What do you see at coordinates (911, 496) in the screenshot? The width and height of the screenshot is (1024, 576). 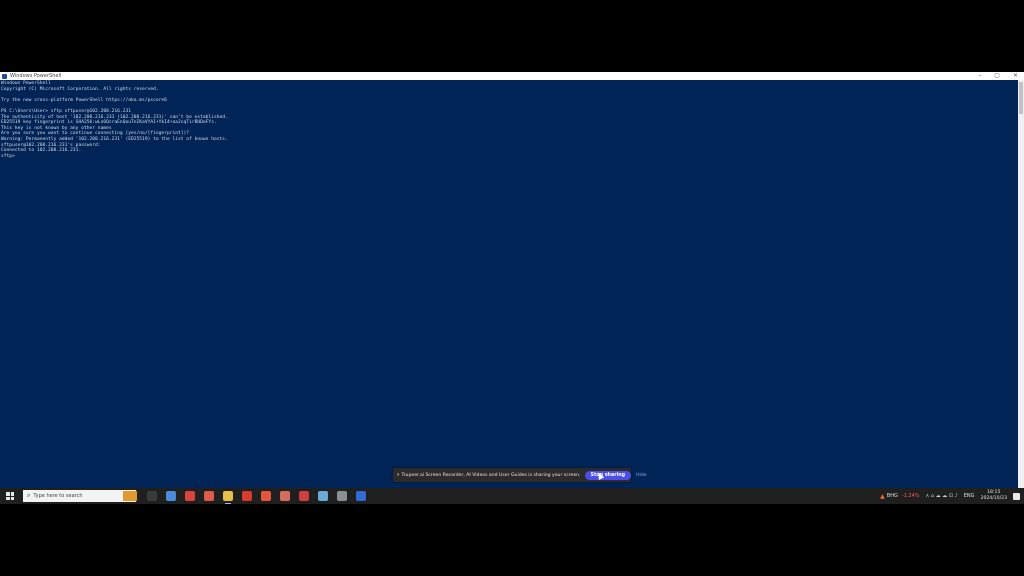 I see `stock-change: -1.24%` at bounding box center [911, 496].